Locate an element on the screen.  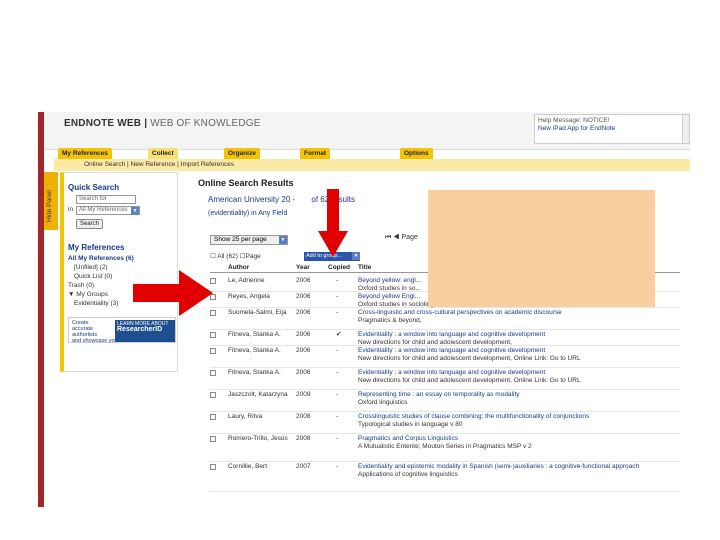
per-page-value: Show 25 per page is located at coordinates (240, 239).